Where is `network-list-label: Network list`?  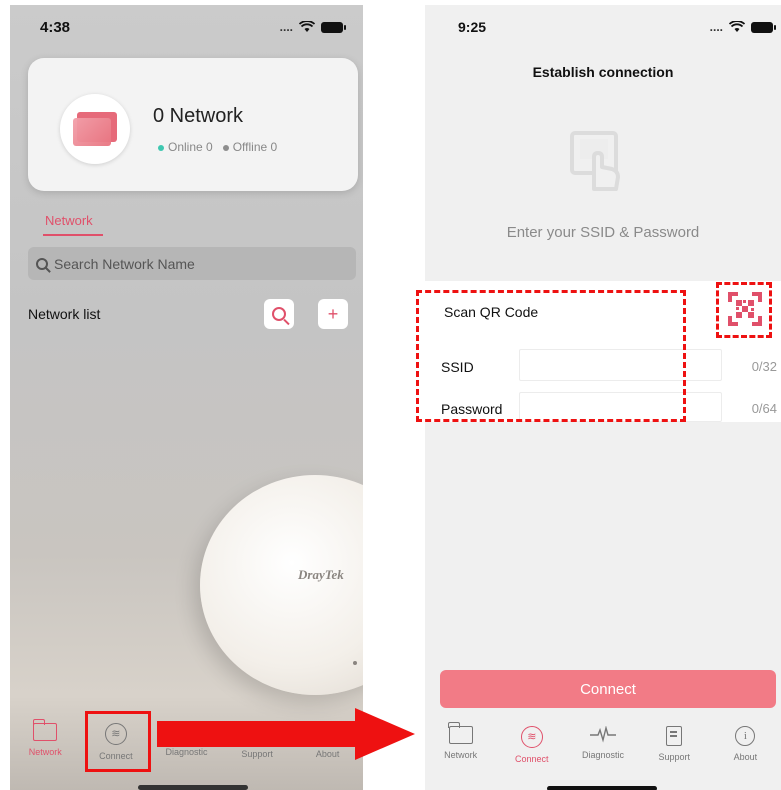 network-list-label: Network list is located at coordinates (64, 314).